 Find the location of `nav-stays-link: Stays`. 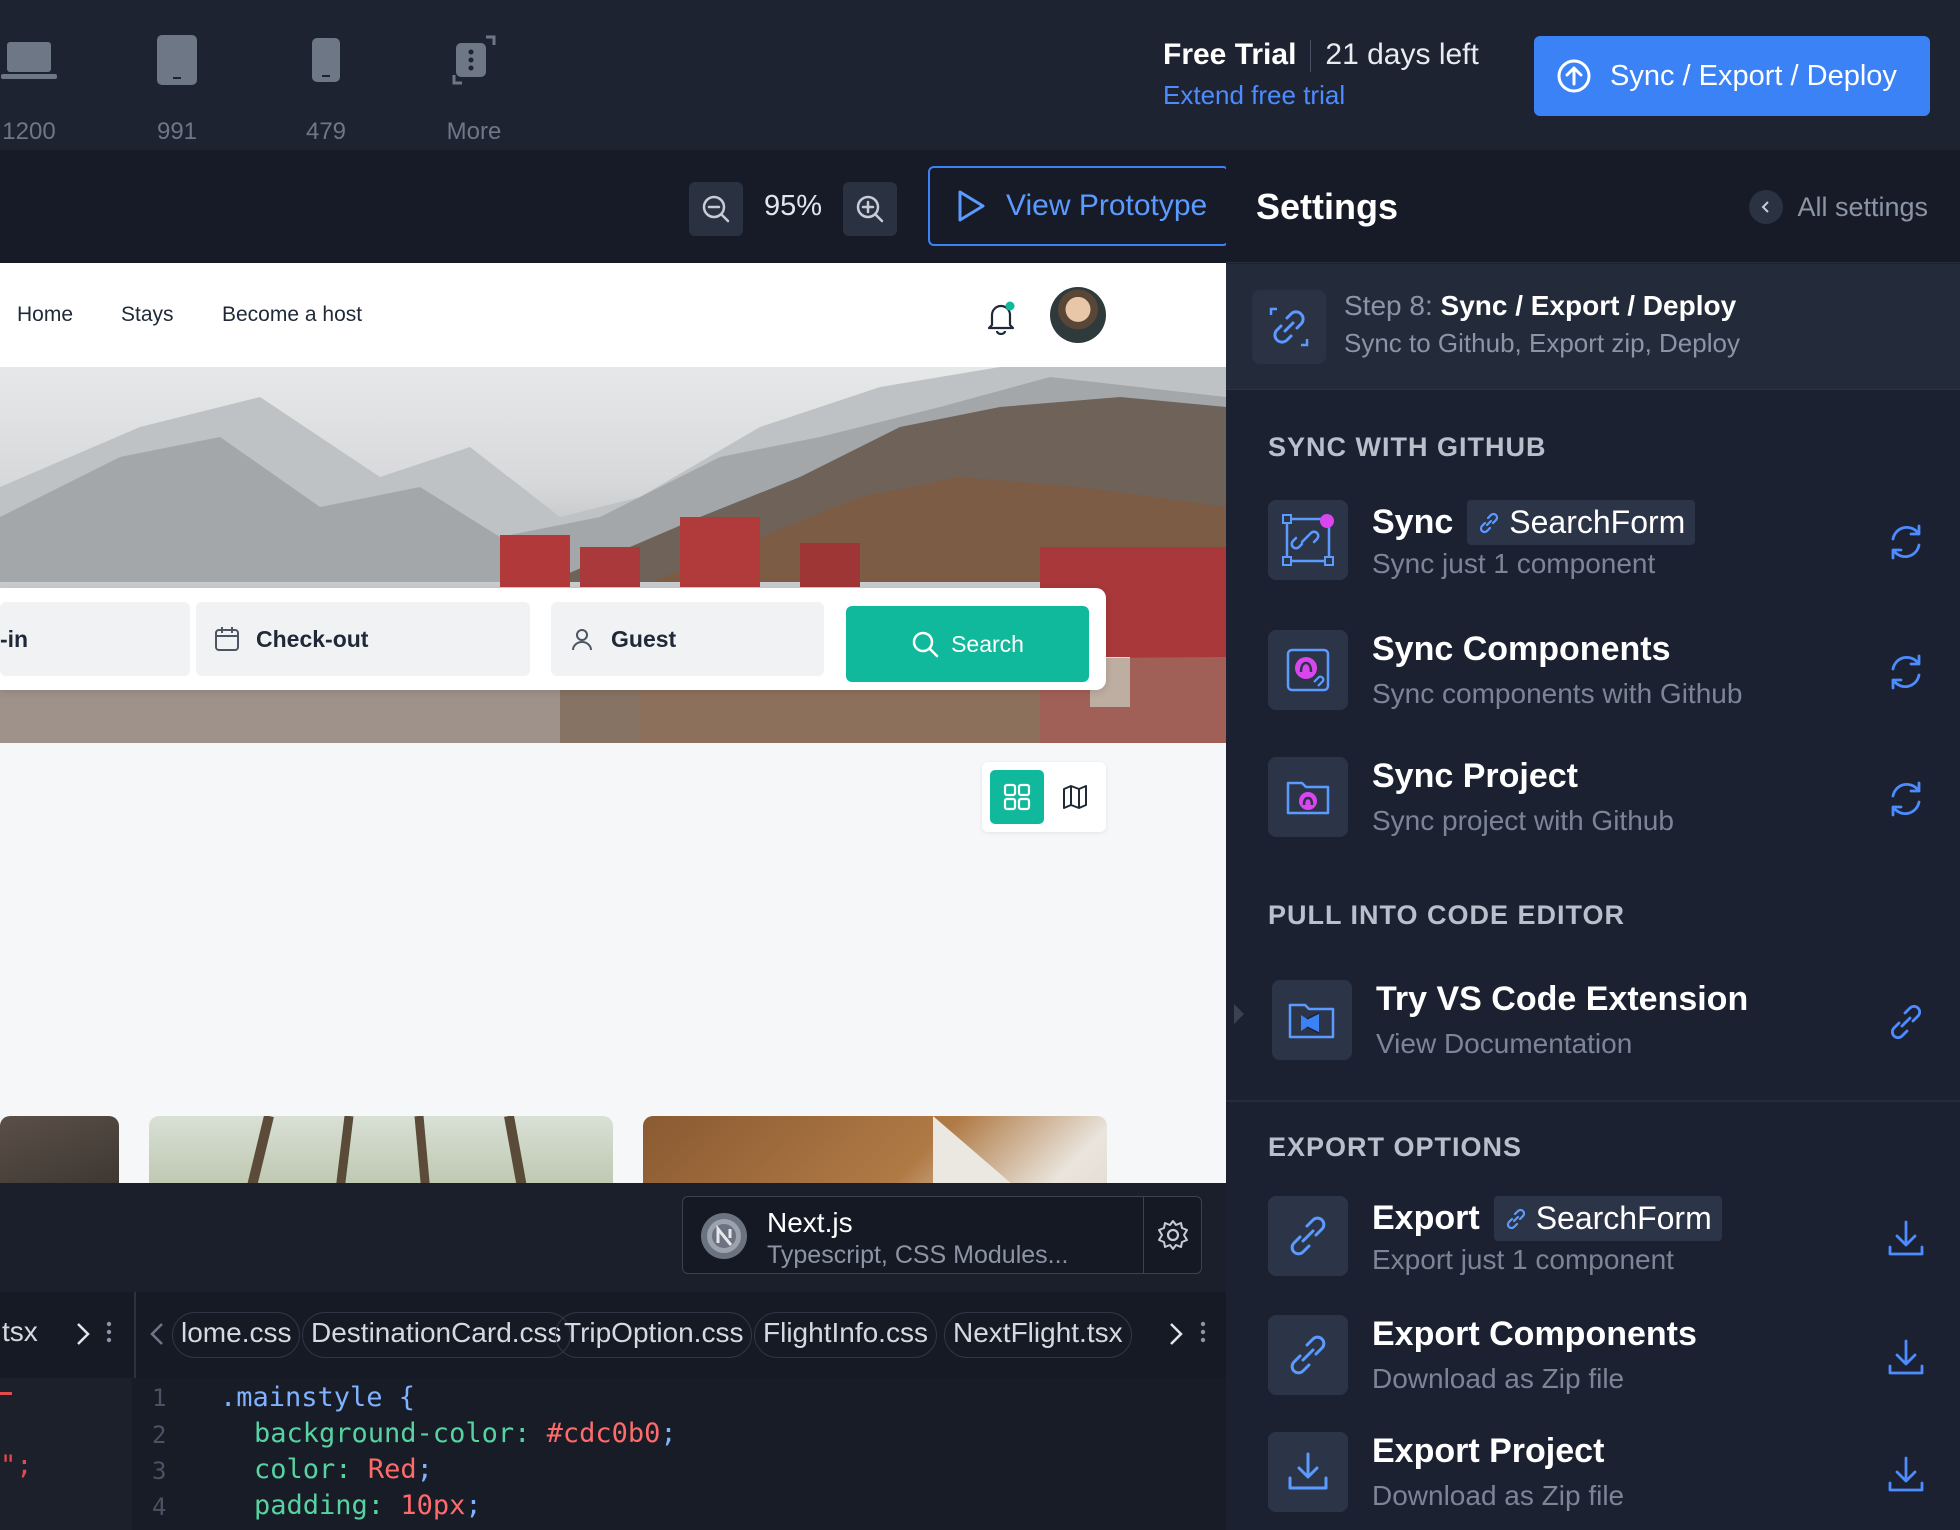

nav-stays-link: Stays is located at coordinates (147, 315).